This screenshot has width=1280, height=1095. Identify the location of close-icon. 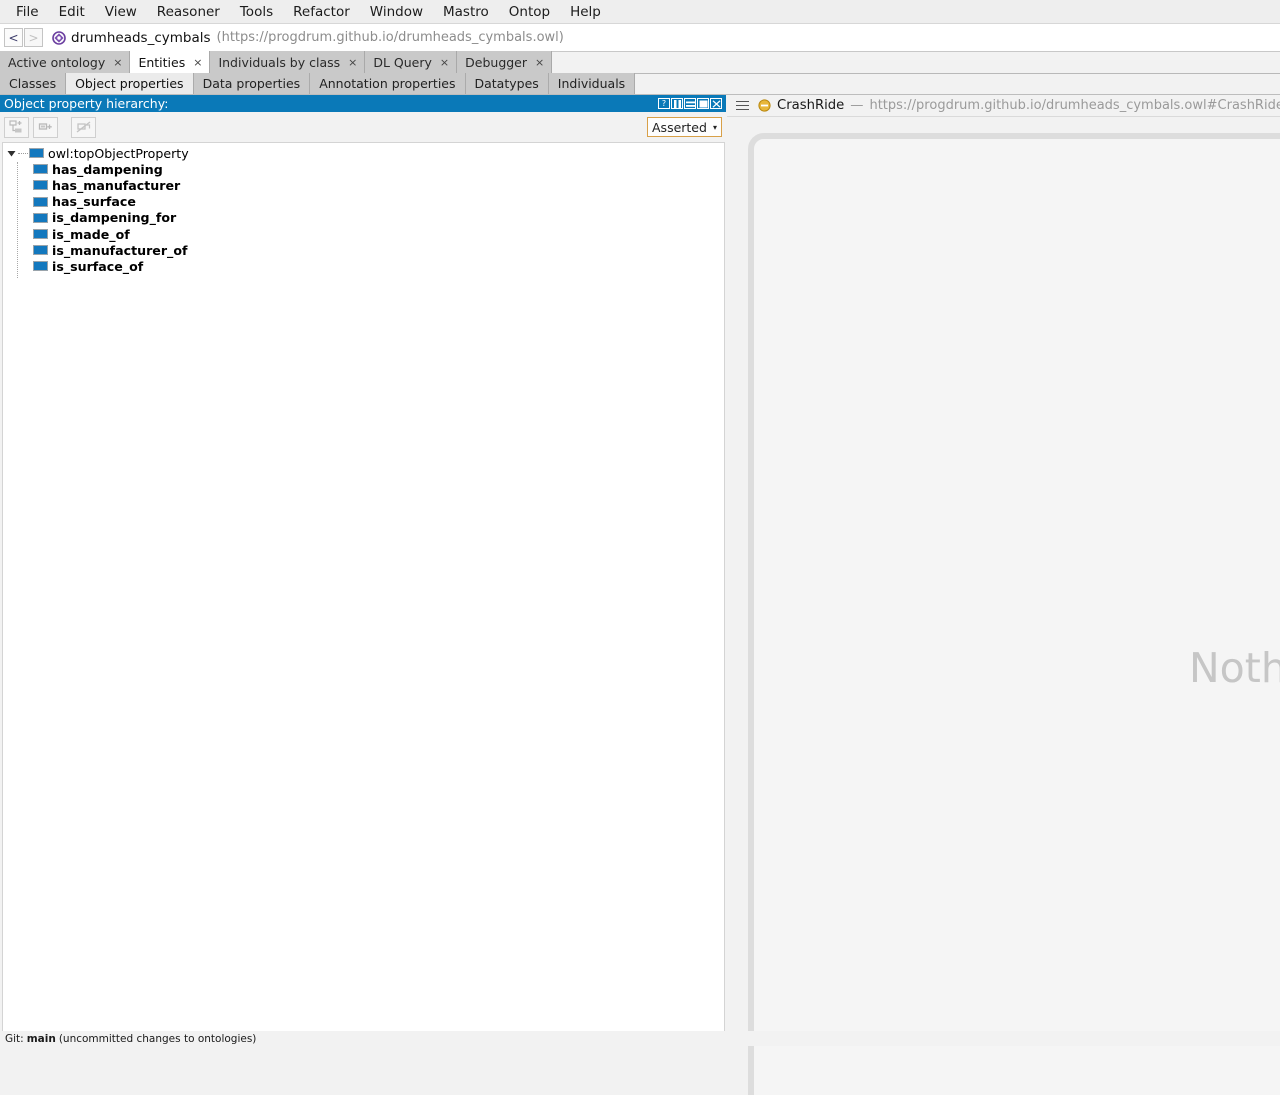
(716, 103).